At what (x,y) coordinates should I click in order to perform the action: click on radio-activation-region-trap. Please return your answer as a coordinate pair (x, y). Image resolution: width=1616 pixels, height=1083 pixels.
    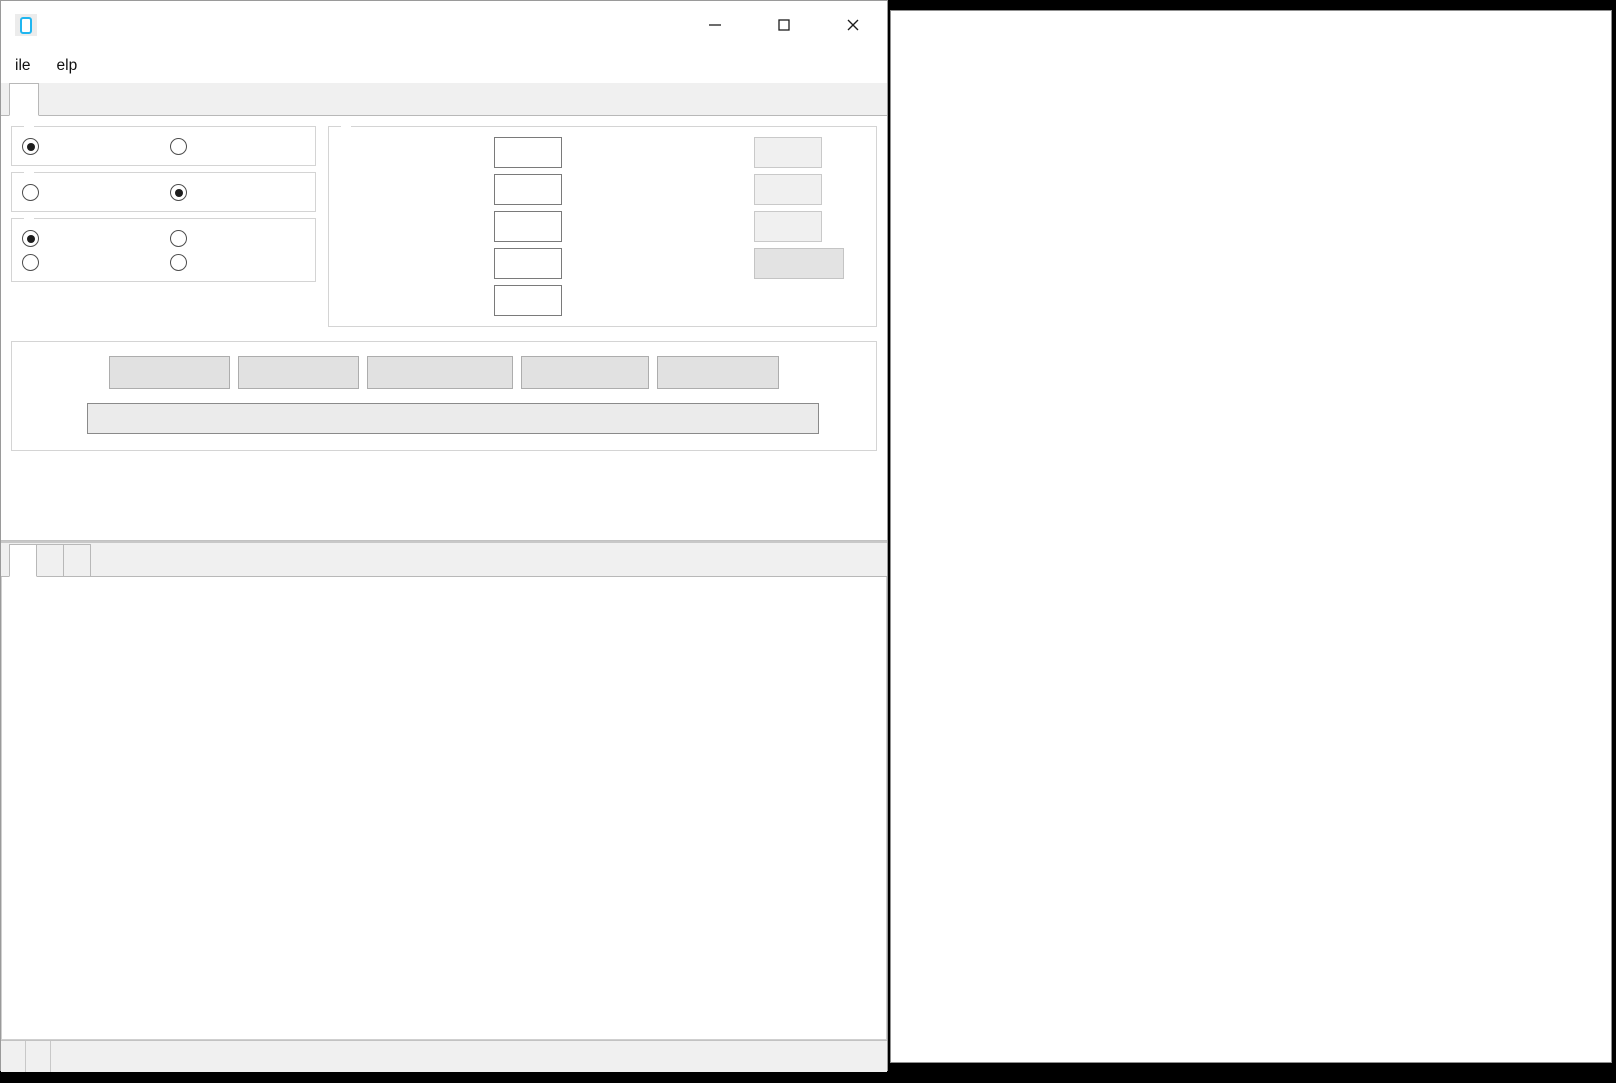
    Looking at the image, I should click on (182, 192).